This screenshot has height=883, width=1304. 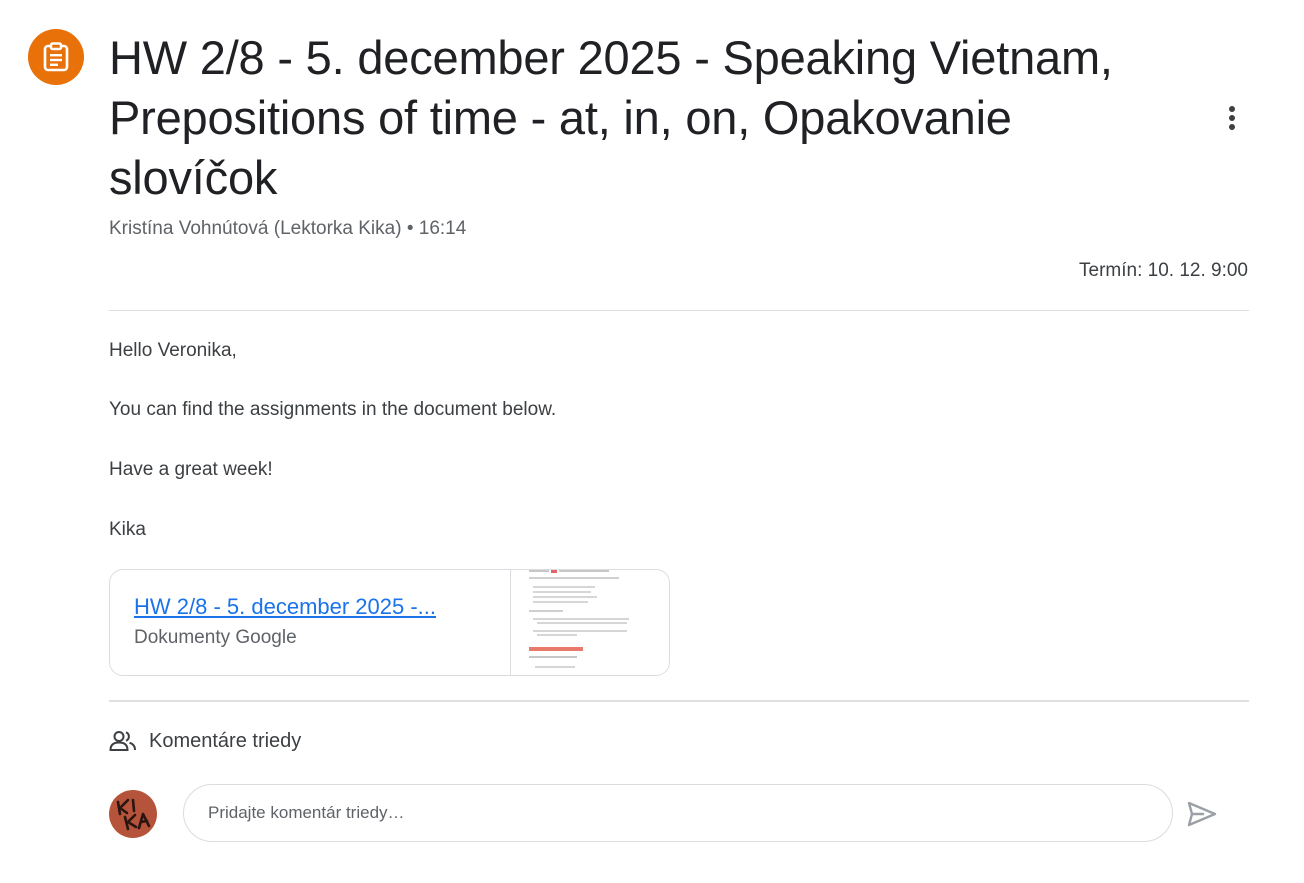 I want to click on document-thumbnail, so click(x=590, y=622).